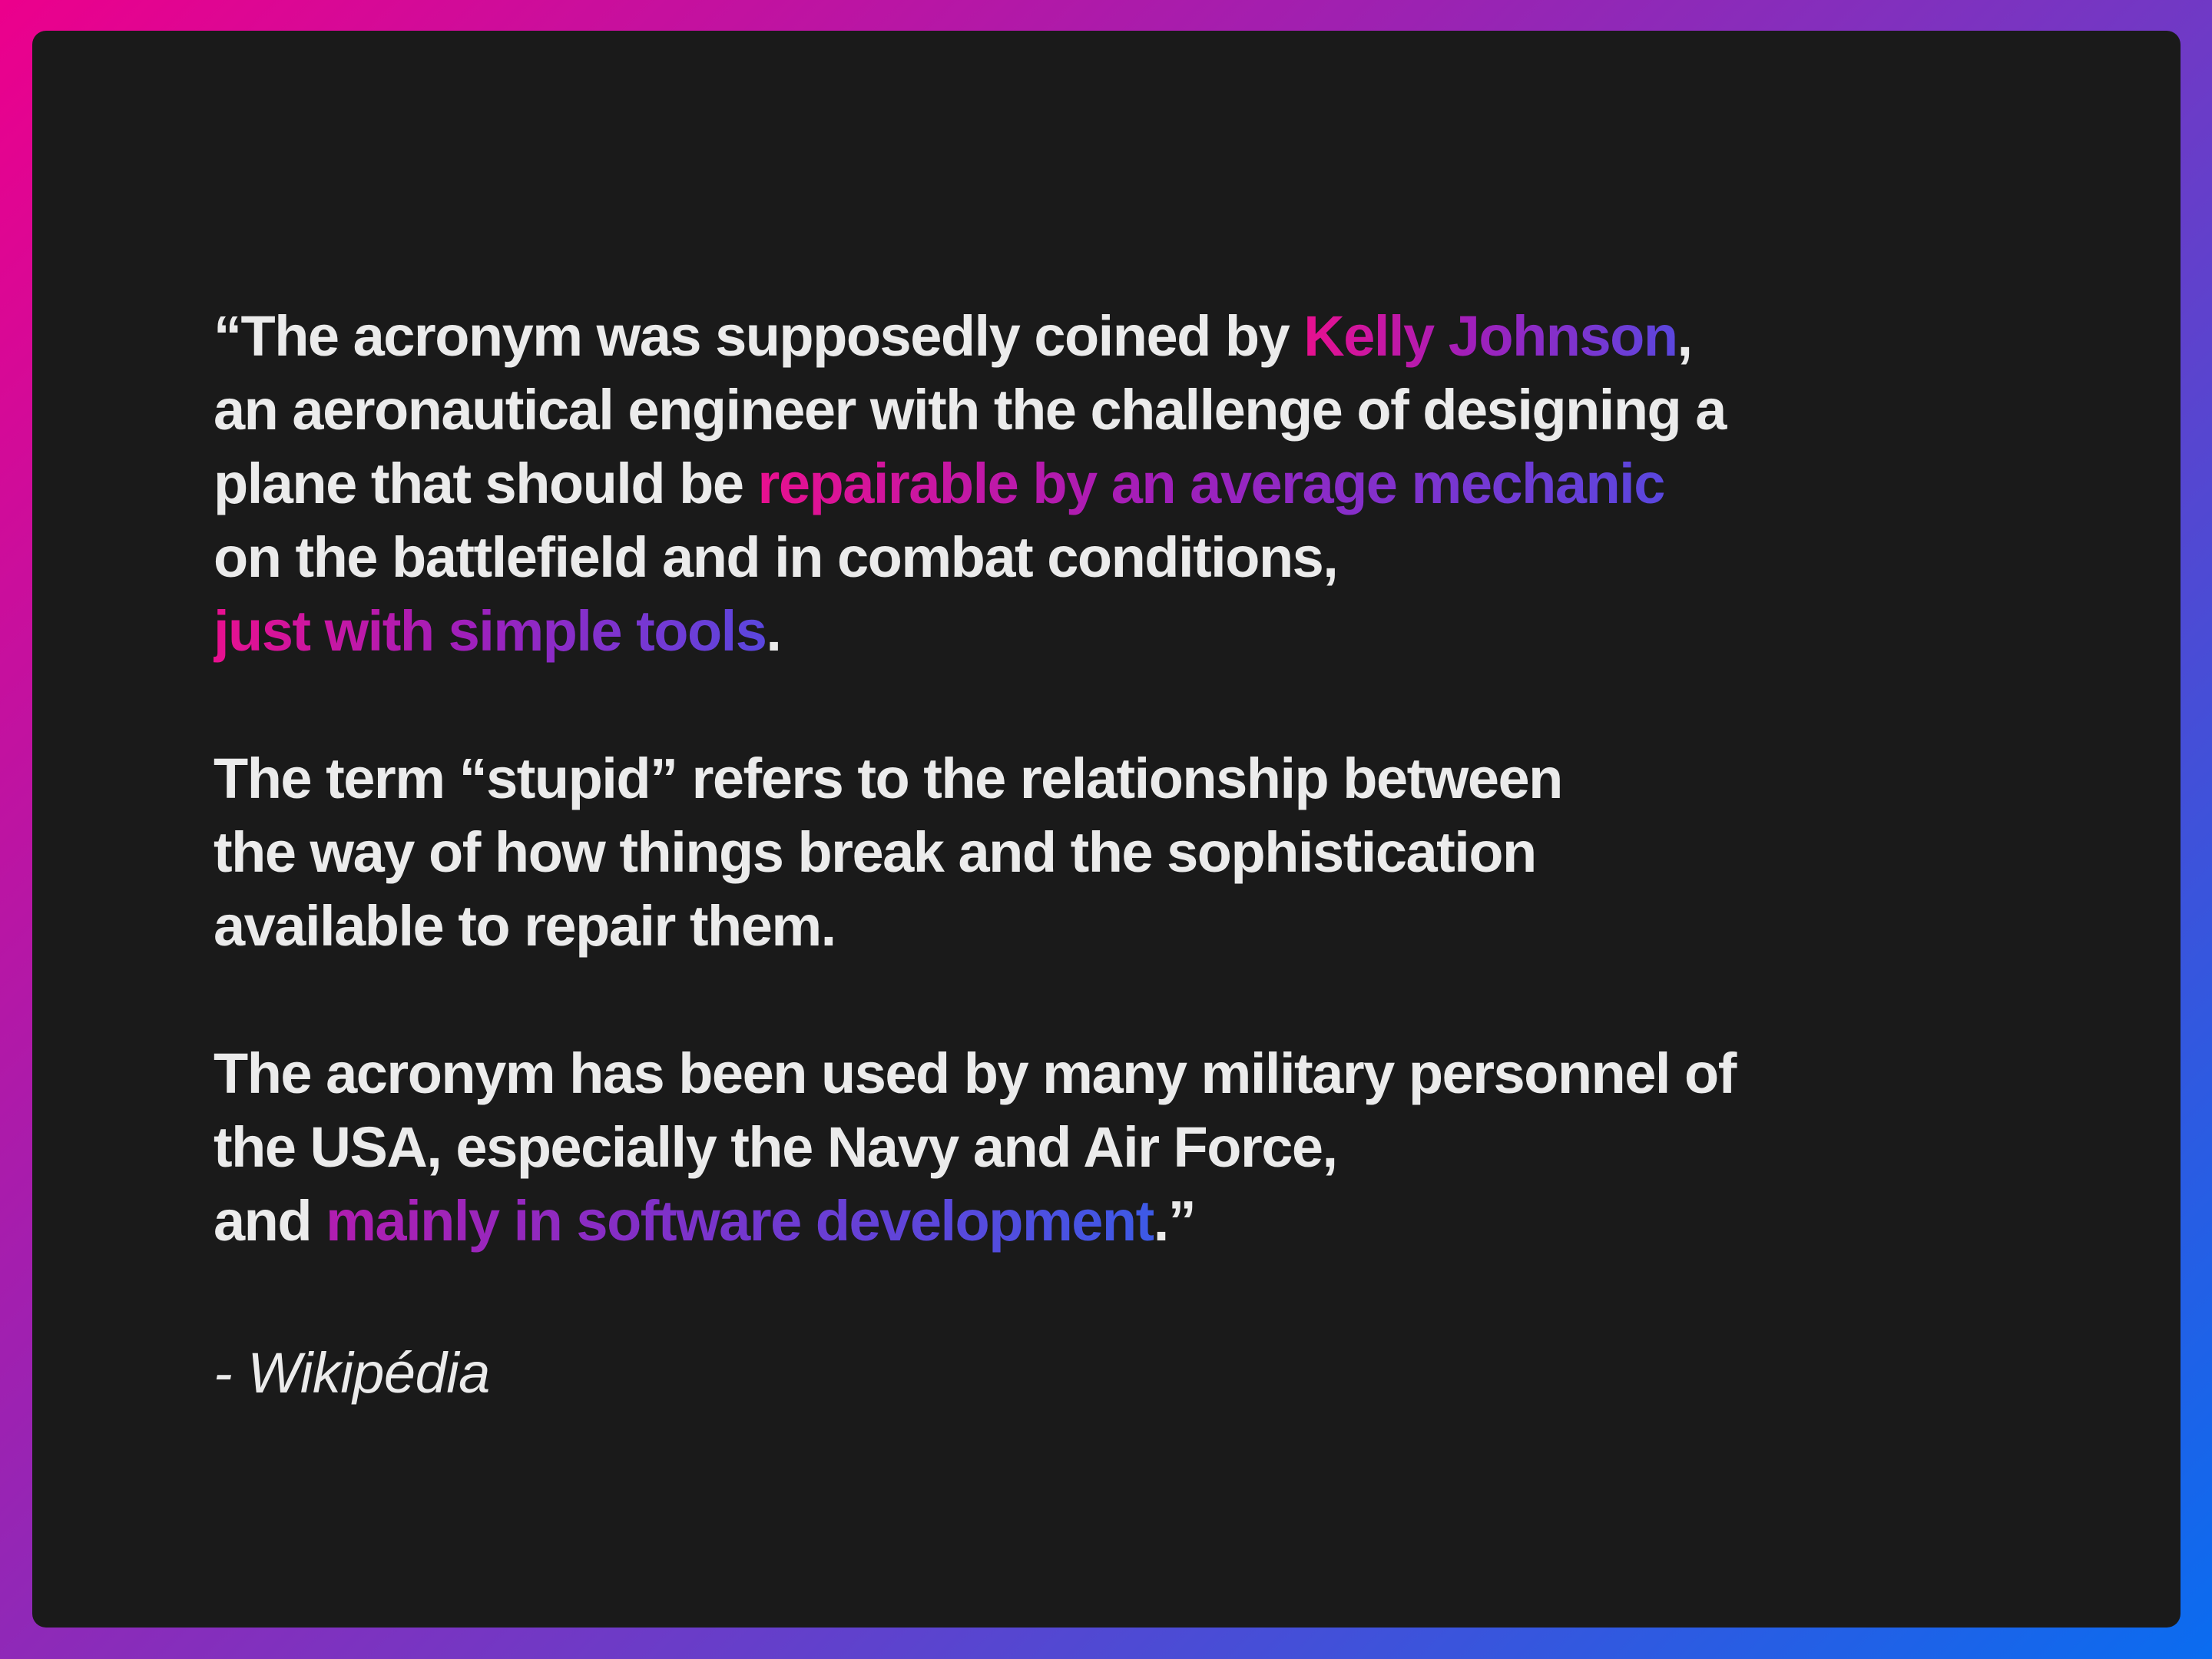 Image resolution: width=2212 pixels, height=1659 pixels. I want to click on quote-line: just with simple tools., so click(1166, 631).